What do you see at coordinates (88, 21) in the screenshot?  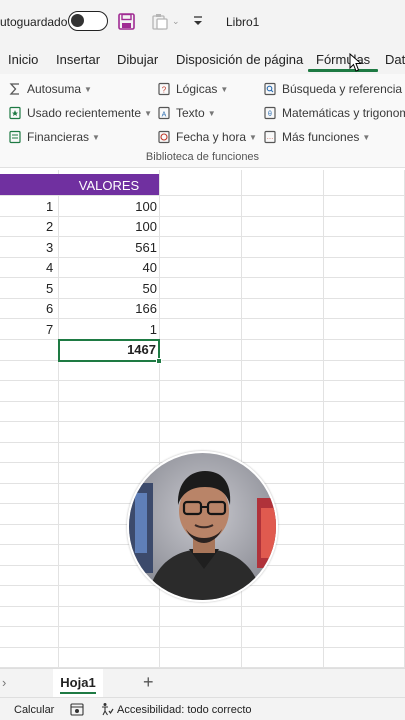 I see `autosave-toggle` at bounding box center [88, 21].